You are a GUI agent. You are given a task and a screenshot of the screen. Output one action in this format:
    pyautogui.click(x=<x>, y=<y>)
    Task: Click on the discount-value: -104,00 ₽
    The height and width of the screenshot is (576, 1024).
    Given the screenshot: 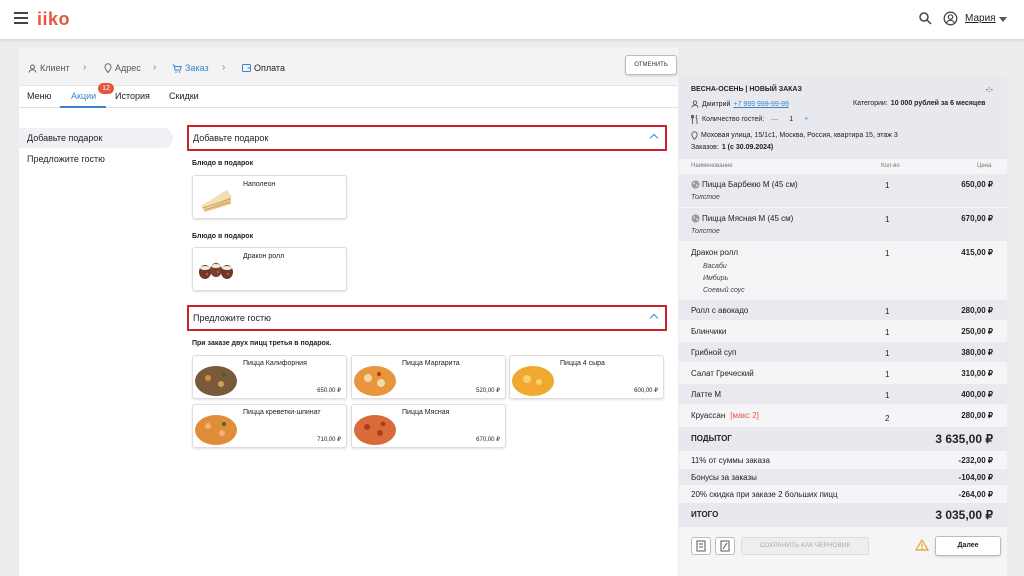 What is the action you would take?
    pyautogui.click(x=975, y=477)
    